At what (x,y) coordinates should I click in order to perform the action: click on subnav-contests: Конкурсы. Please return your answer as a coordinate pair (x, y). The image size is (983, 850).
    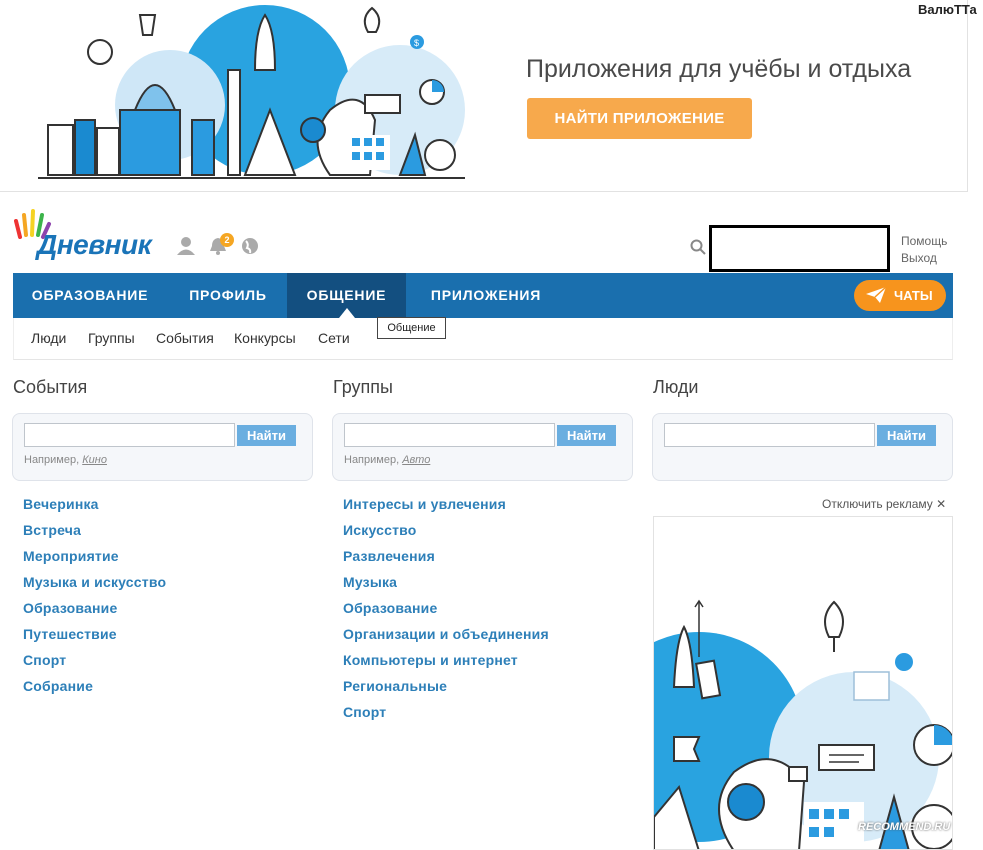
    Looking at the image, I should click on (265, 338).